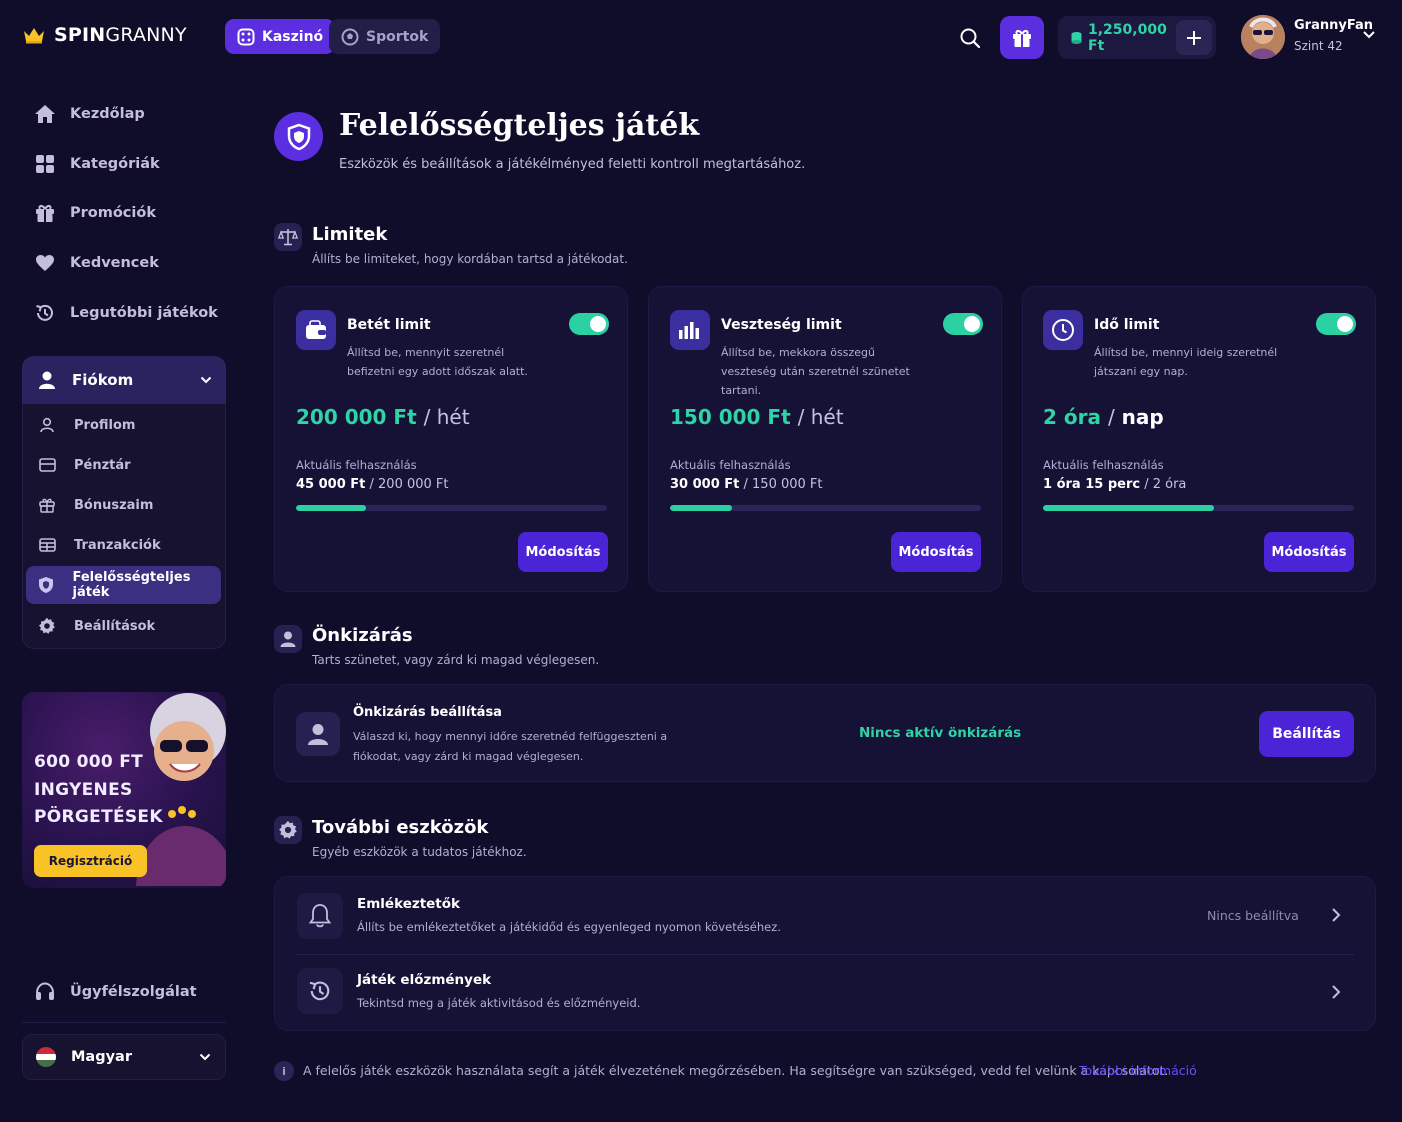 The image size is (1402, 1122). What do you see at coordinates (409, 484) in the screenshot?
I see `usage-total: / 200 000 Ft` at bounding box center [409, 484].